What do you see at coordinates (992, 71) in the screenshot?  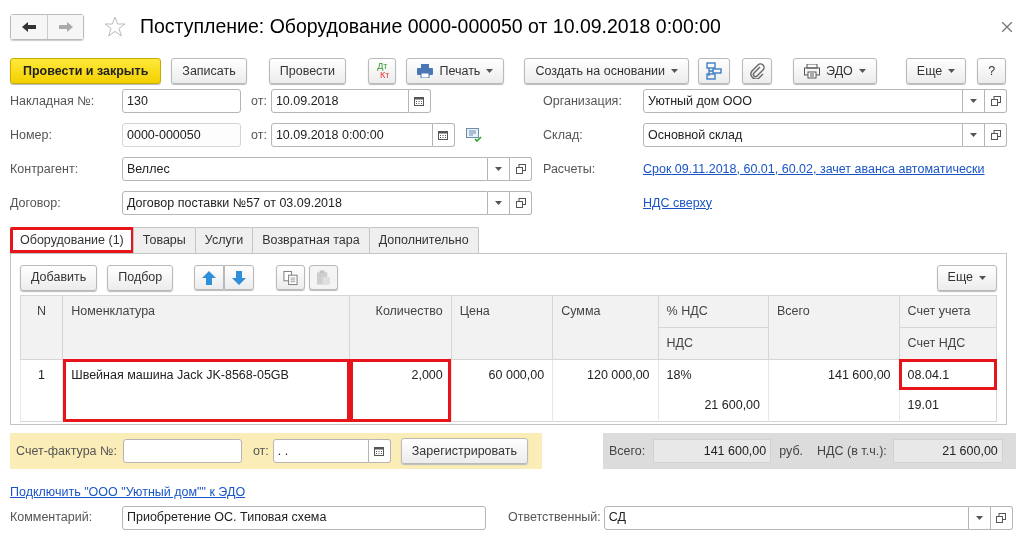 I see `help-button: ?` at bounding box center [992, 71].